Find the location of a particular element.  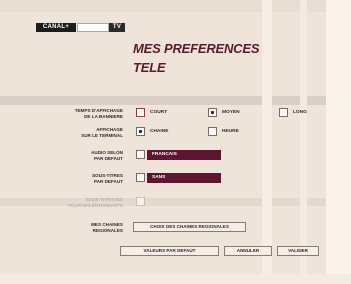

brand-logo-tv: TV is located at coordinates (117, 27).